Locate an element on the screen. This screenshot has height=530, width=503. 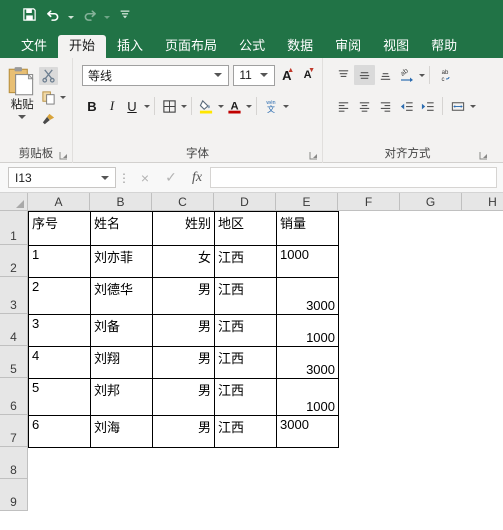
font-color-button: A is located at coordinates (234, 106).